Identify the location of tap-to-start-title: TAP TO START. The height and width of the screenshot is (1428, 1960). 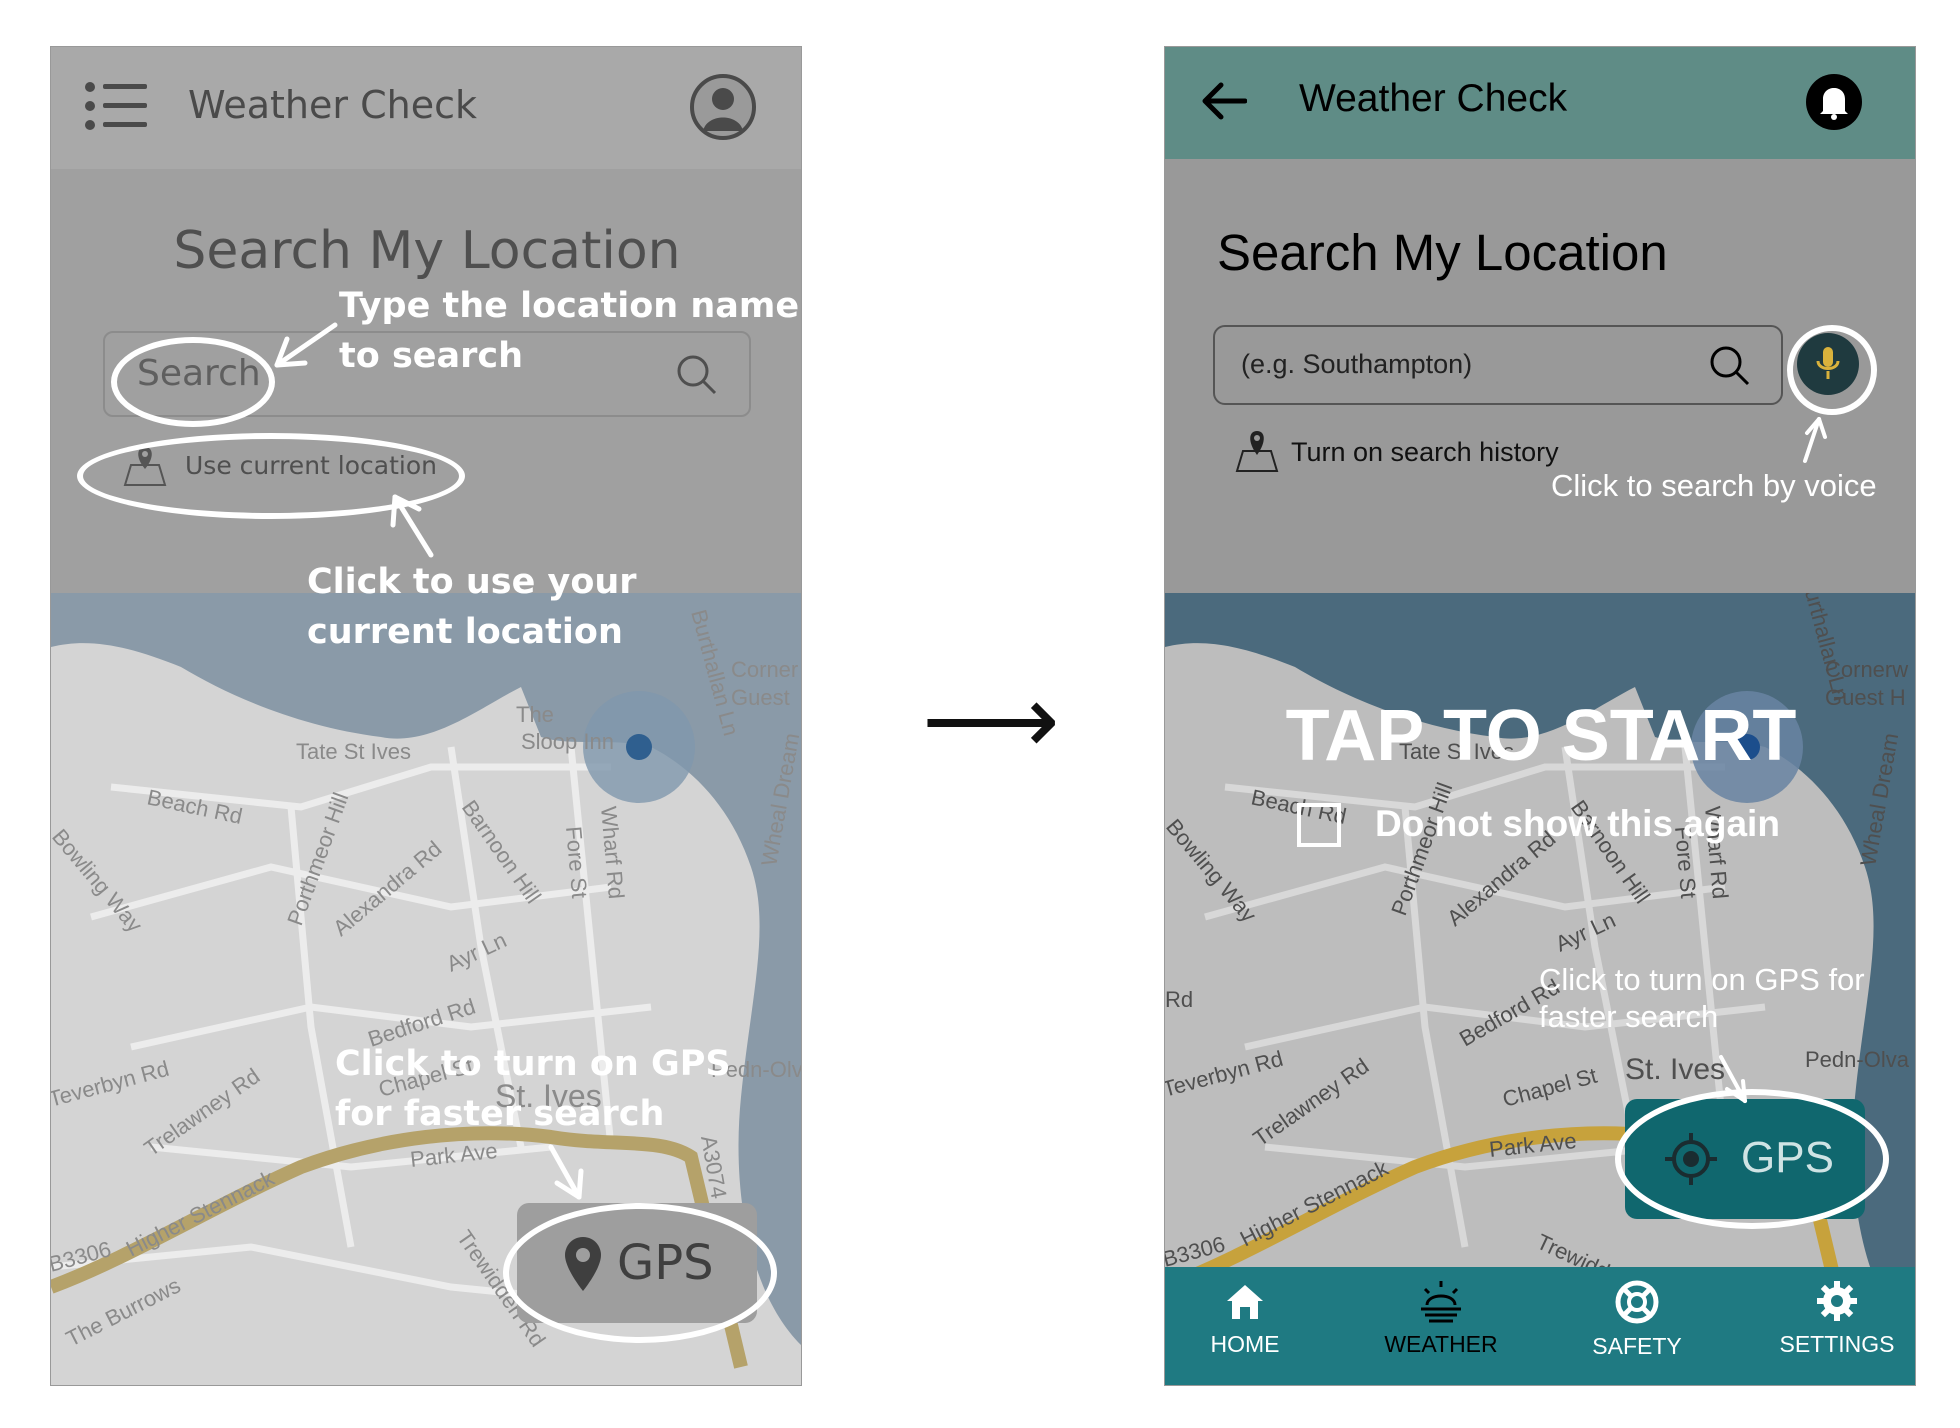
(1540, 736).